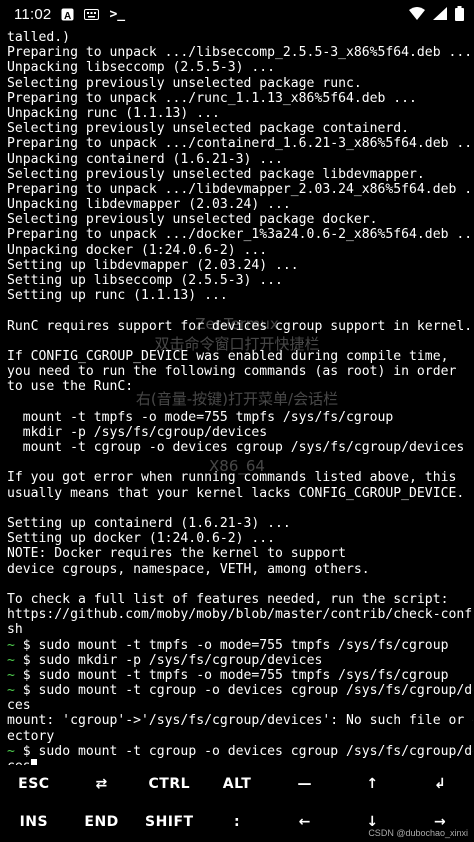 The width and height of the screenshot is (474, 842). What do you see at coordinates (39, 37) in the screenshot?
I see `line-text: talled.)` at bounding box center [39, 37].